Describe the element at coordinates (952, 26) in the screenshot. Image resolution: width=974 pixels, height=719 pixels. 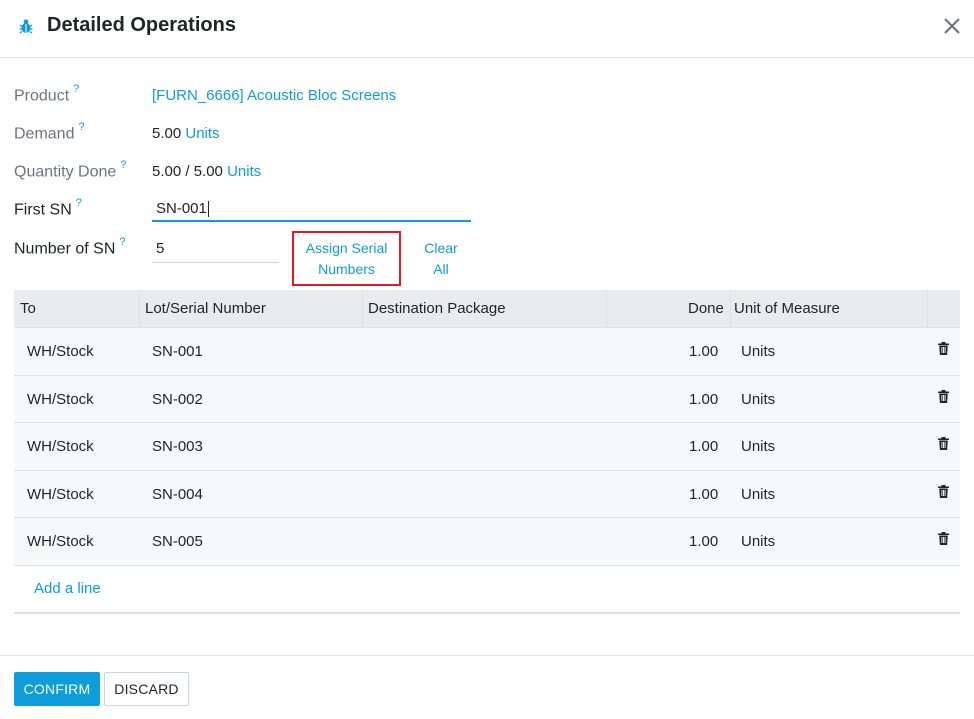
I see `close-icon` at that location.